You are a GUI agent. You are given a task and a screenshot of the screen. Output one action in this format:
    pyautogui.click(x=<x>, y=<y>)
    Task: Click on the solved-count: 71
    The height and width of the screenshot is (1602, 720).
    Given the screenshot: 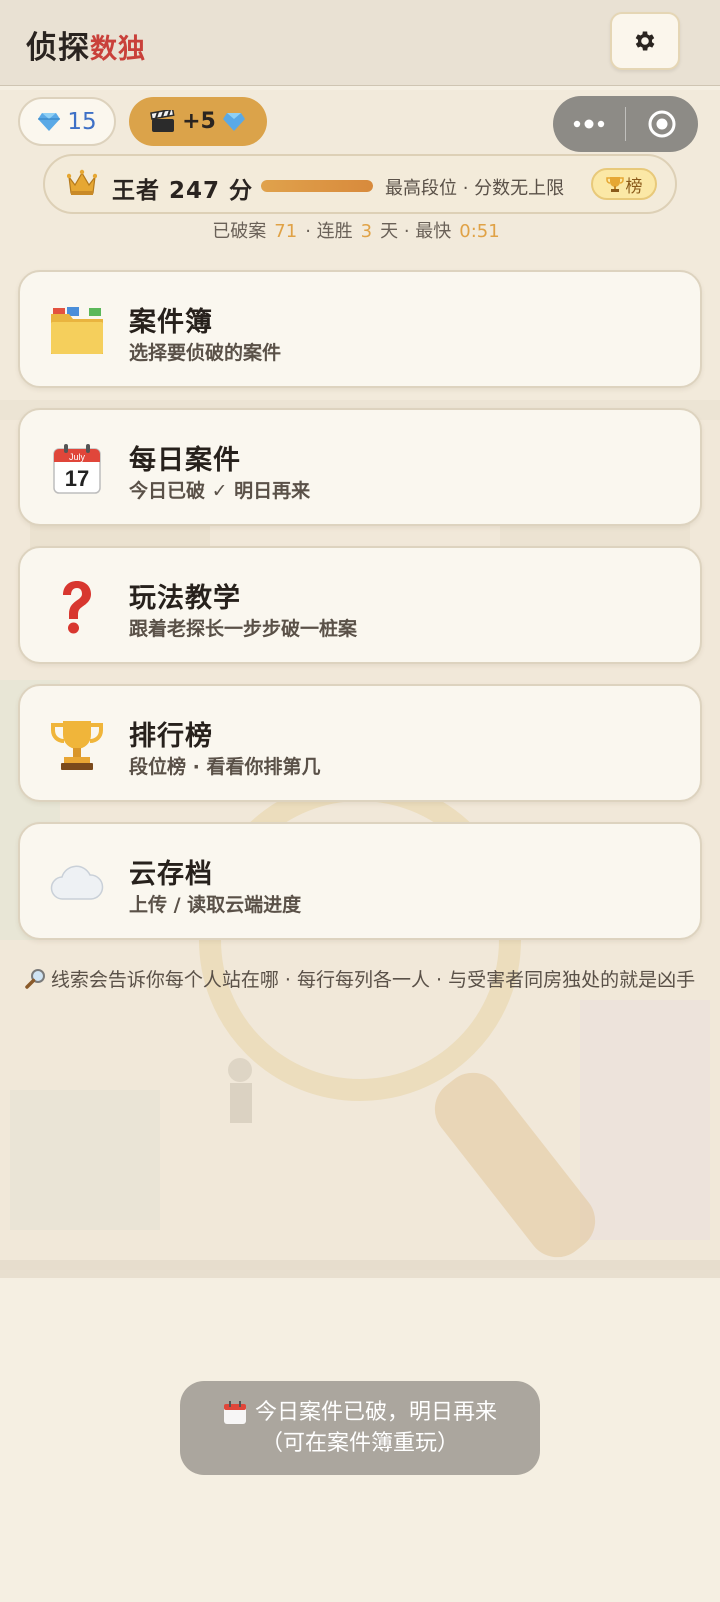 What is the action you would take?
    pyautogui.click(x=286, y=231)
    